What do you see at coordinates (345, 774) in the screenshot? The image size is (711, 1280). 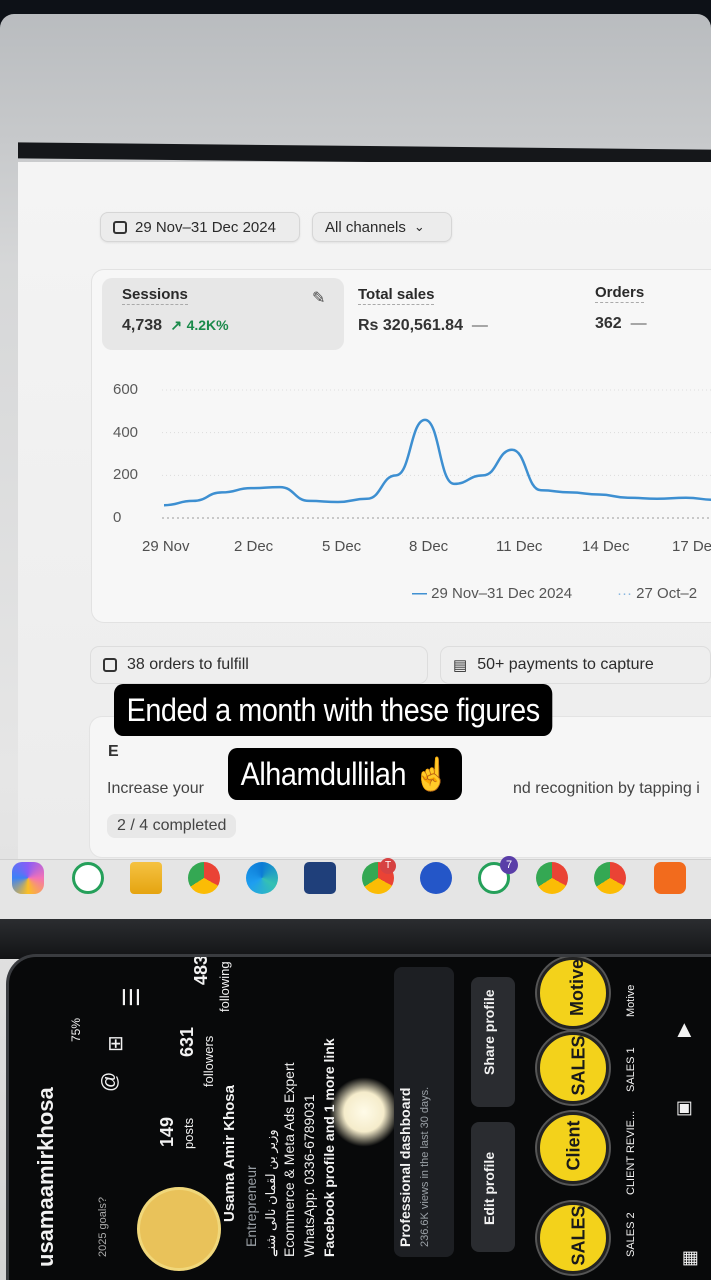 I see `story-caption-line2: Alhamdullilah ☝️` at bounding box center [345, 774].